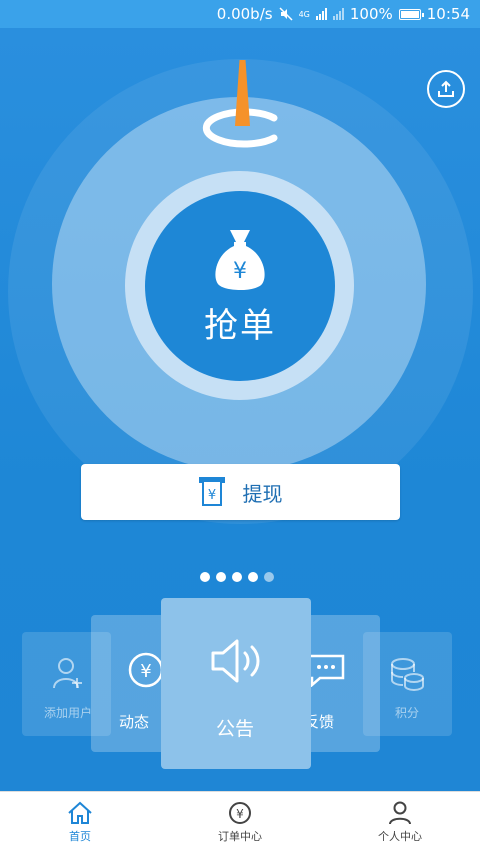 This screenshot has height=853, width=480. I want to click on grab-order-button: ¥ 抢单, so click(240, 286).